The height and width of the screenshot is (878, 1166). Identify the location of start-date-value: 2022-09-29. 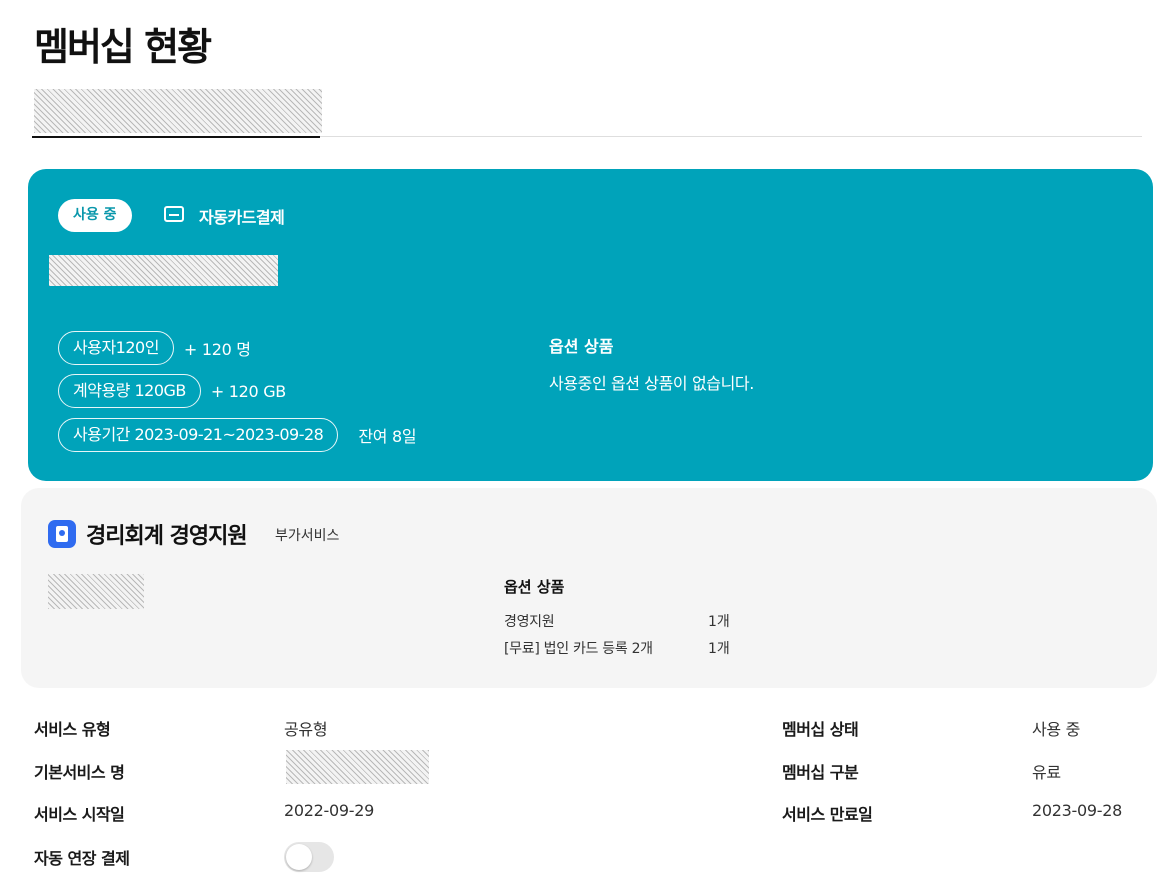
(329, 810).